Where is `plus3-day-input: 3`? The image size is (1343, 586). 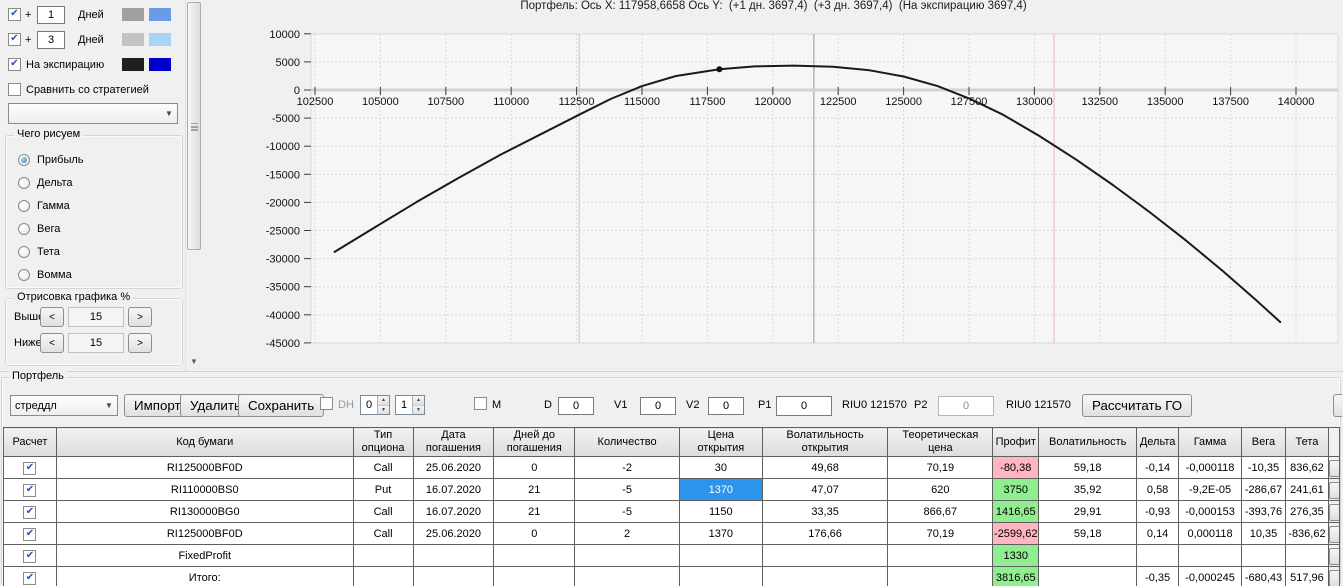
plus3-day-input: 3 is located at coordinates (51, 40).